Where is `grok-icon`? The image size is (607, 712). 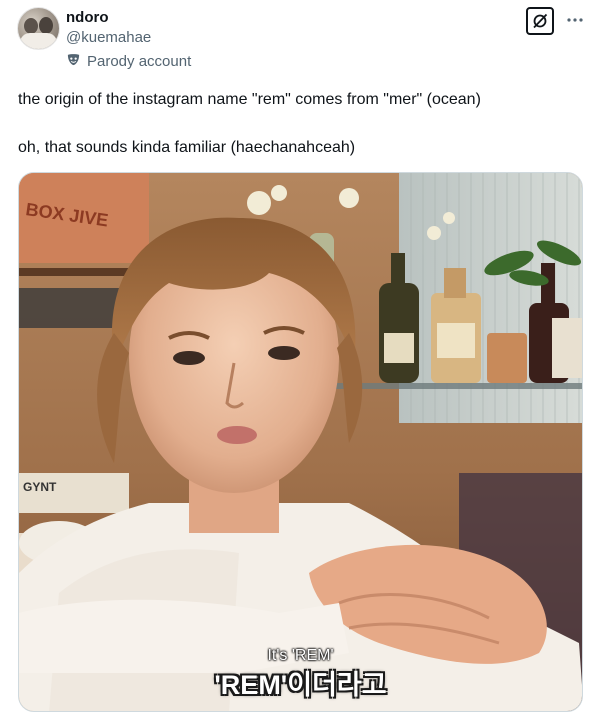
grok-icon is located at coordinates (540, 21).